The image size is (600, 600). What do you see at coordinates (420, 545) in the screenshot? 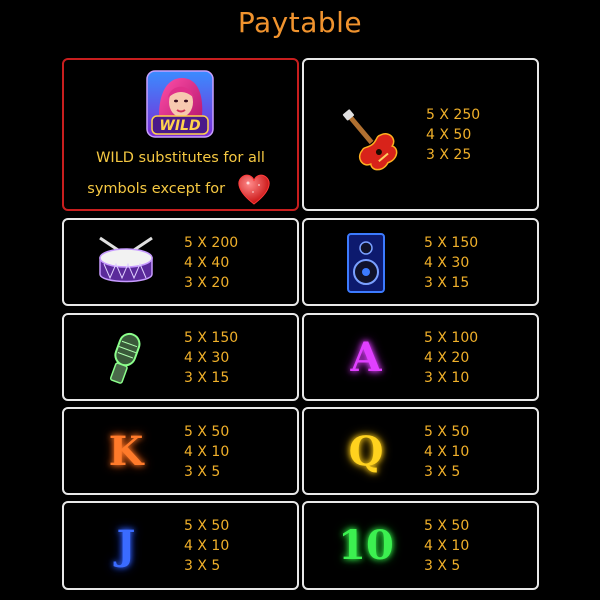
I see `number-10-card: 10 5 X 50 4 X 10 3 X 5` at bounding box center [420, 545].